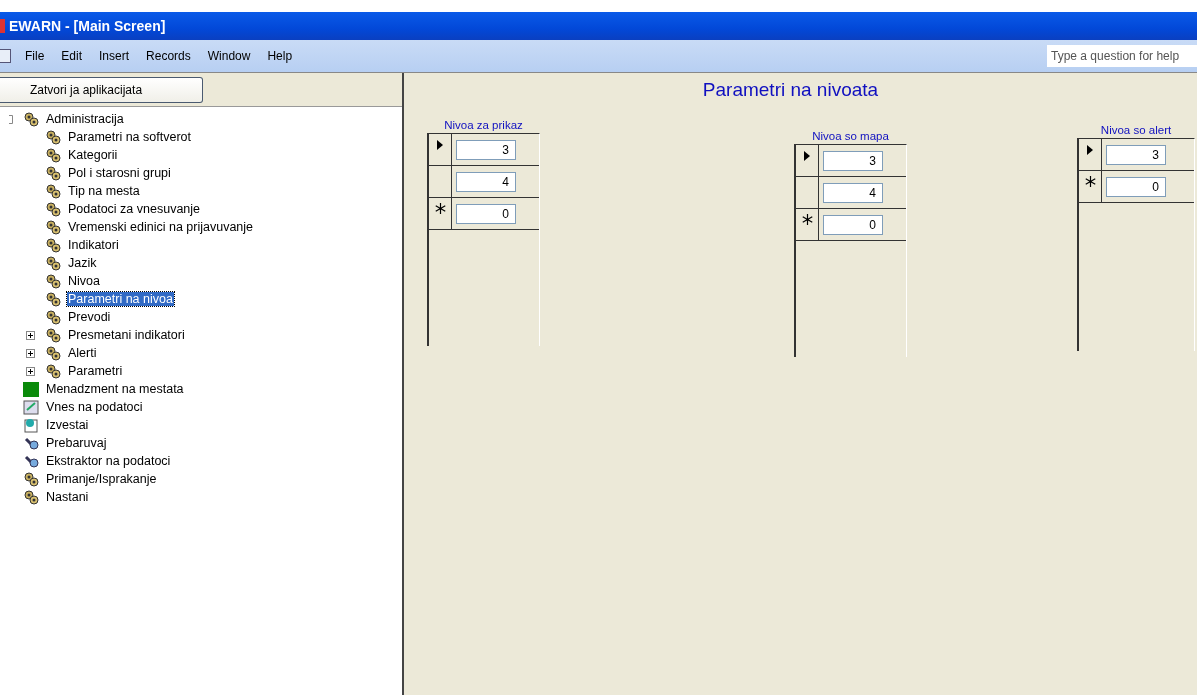 This screenshot has height=695, width=1197. I want to click on menu-item: Help, so click(280, 56).